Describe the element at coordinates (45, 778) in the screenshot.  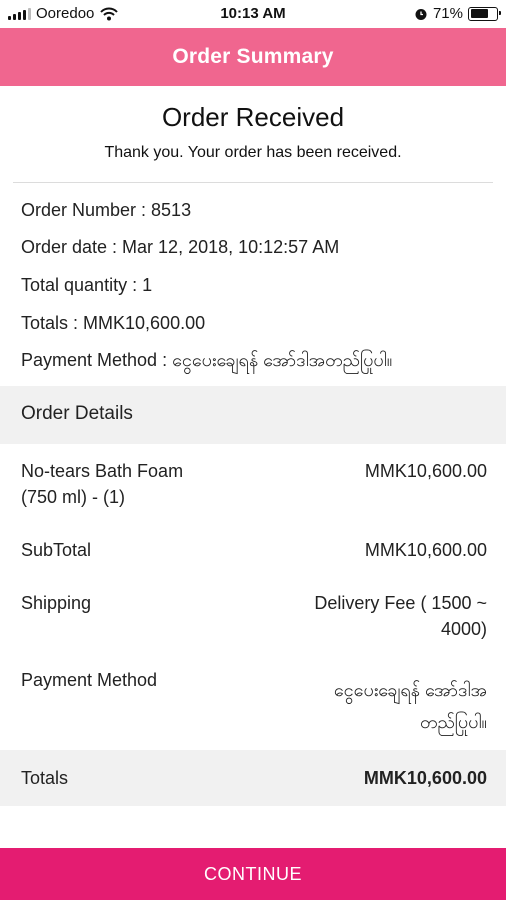
I see `totals-label: Totals` at that location.